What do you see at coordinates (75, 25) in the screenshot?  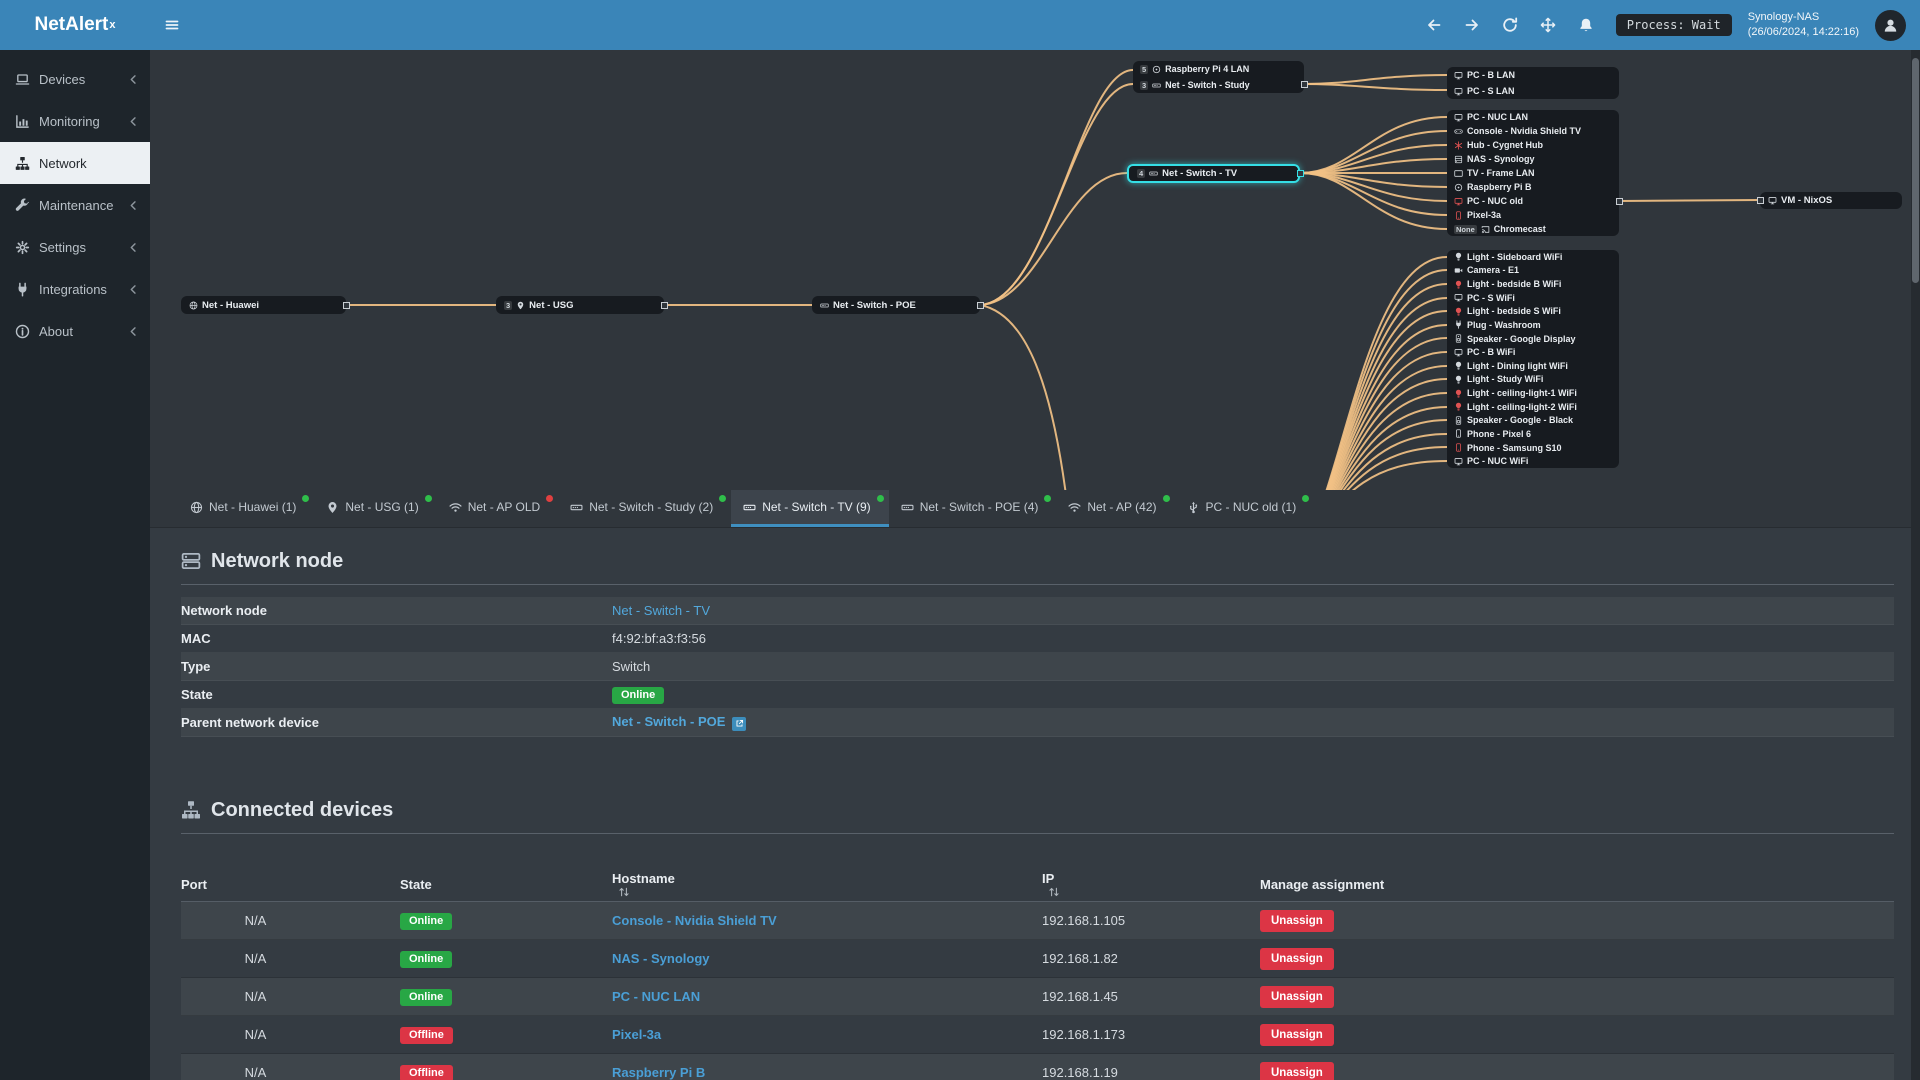 I see `app-brand: NetAlert x` at bounding box center [75, 25].